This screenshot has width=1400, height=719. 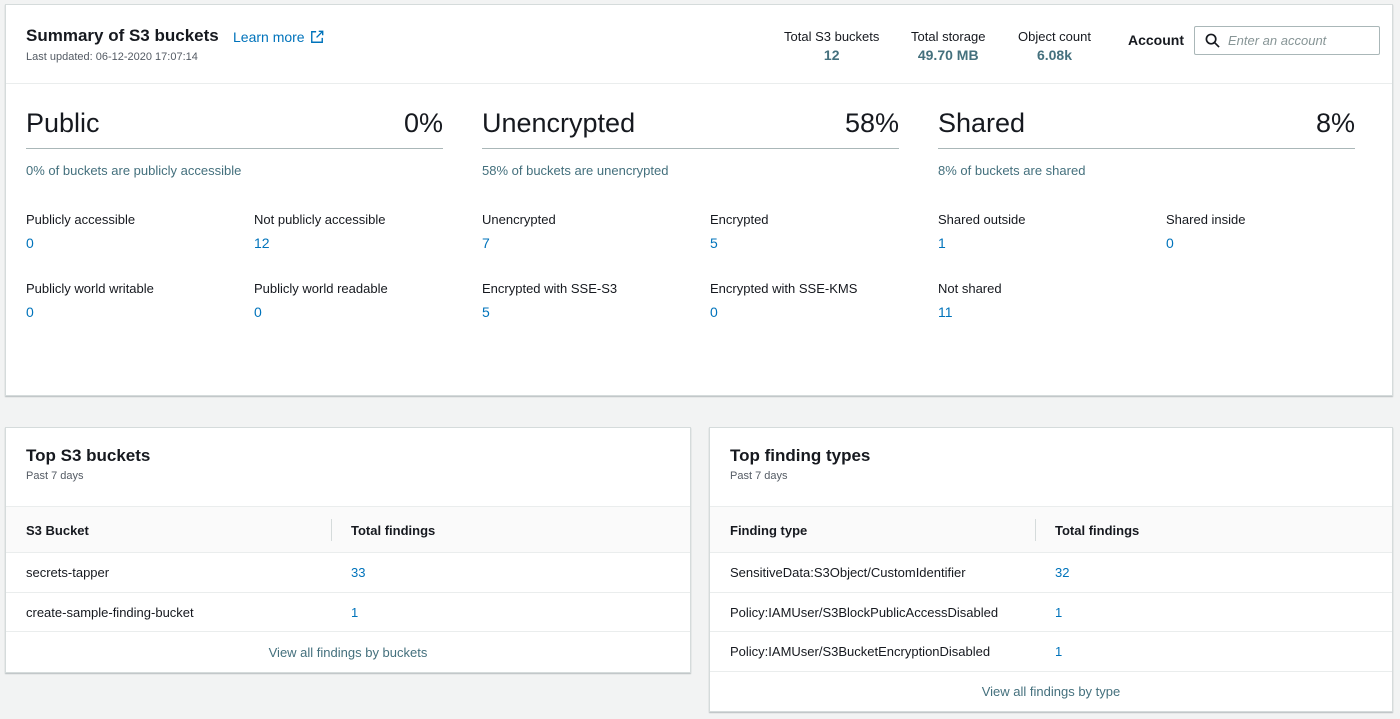 I want to click on external-link-icon, so click(x=316, y=36).